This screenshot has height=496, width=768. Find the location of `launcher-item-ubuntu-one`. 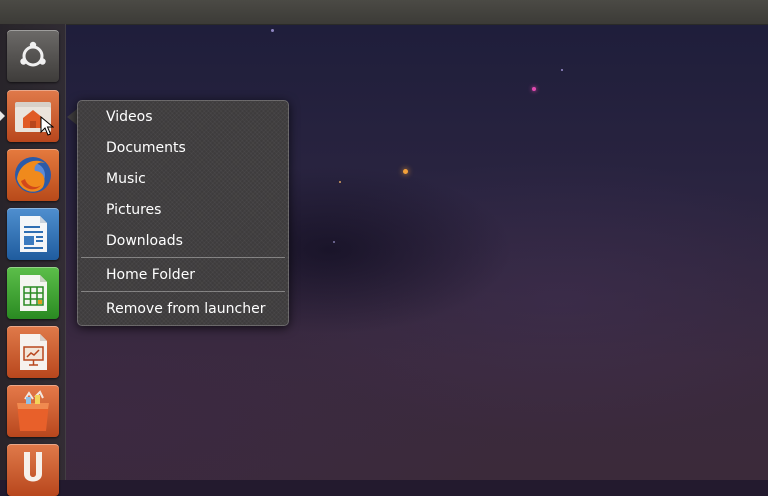

launcher-item-ubuntu-one is located at coordinates (33, 470).